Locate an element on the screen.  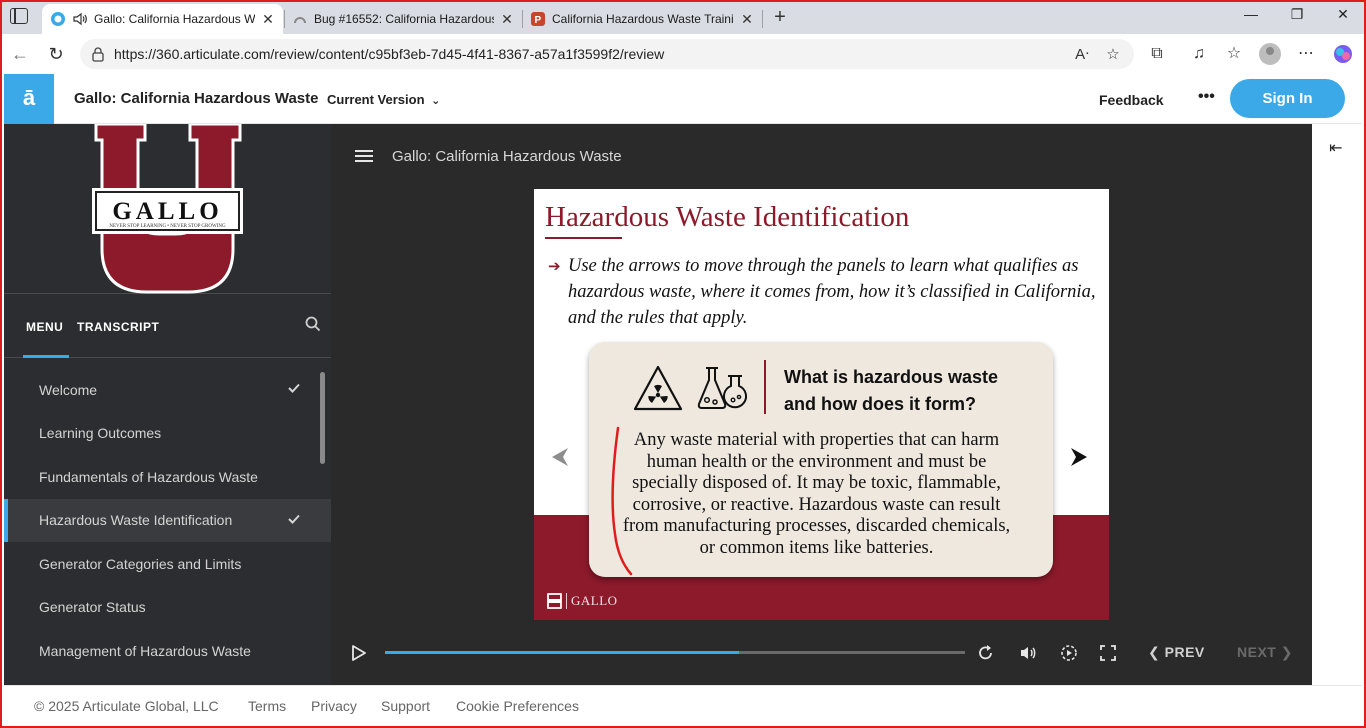
slide-brand: GALLO is located at coordinates (582, 601).